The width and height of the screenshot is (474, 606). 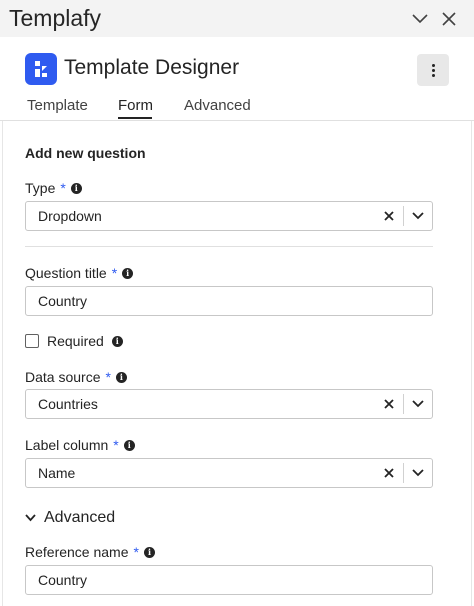 I want to click on data-source-value: Countries, so click(x=68, y=404).